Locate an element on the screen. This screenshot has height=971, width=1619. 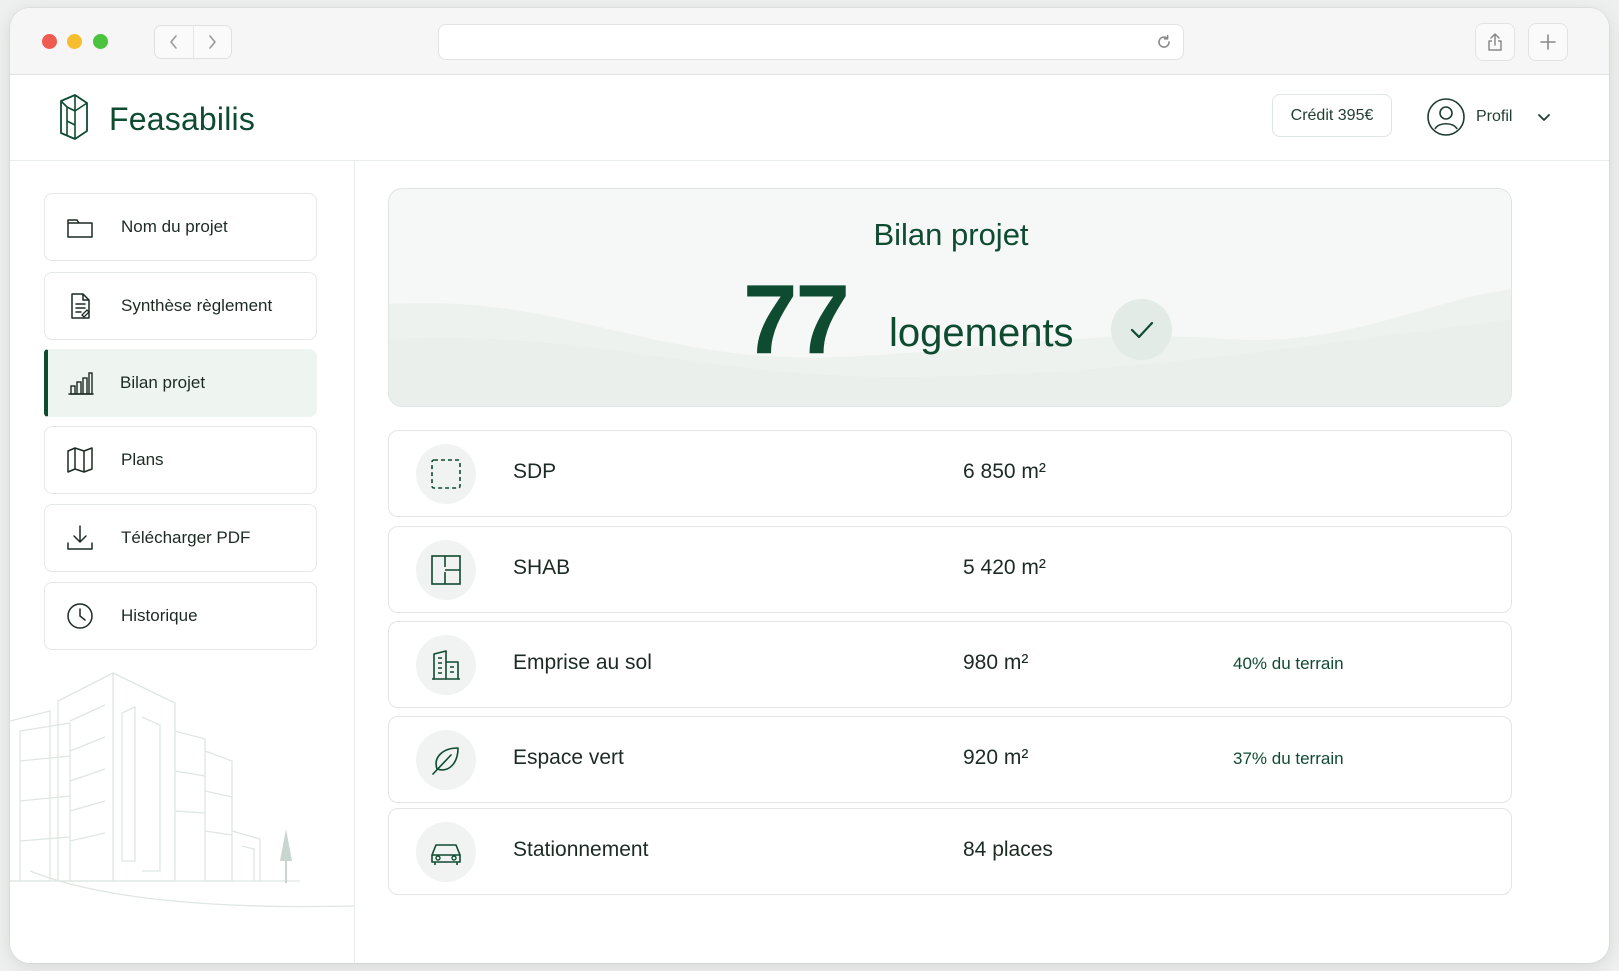
plus-icon is located at coordinates (1548, 42).